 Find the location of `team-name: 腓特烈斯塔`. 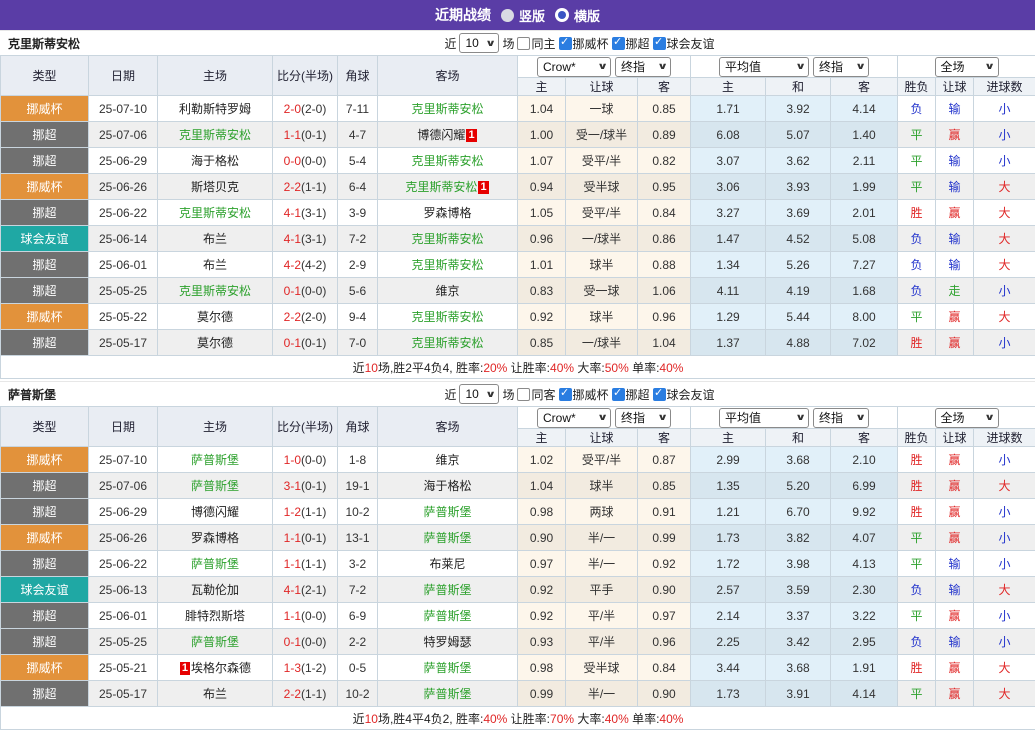

team-name: 腓特烈斯塔 is located at coordinates (214, 616).